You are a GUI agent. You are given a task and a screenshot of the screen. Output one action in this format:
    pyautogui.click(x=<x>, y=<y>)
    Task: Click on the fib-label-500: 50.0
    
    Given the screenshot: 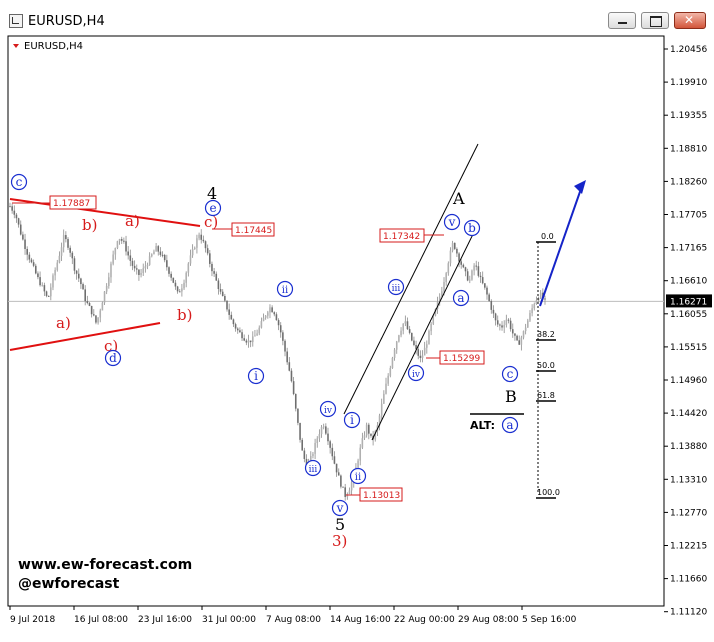 What is the action you would take?
    pyautogui.click(x=546, y=365)
    